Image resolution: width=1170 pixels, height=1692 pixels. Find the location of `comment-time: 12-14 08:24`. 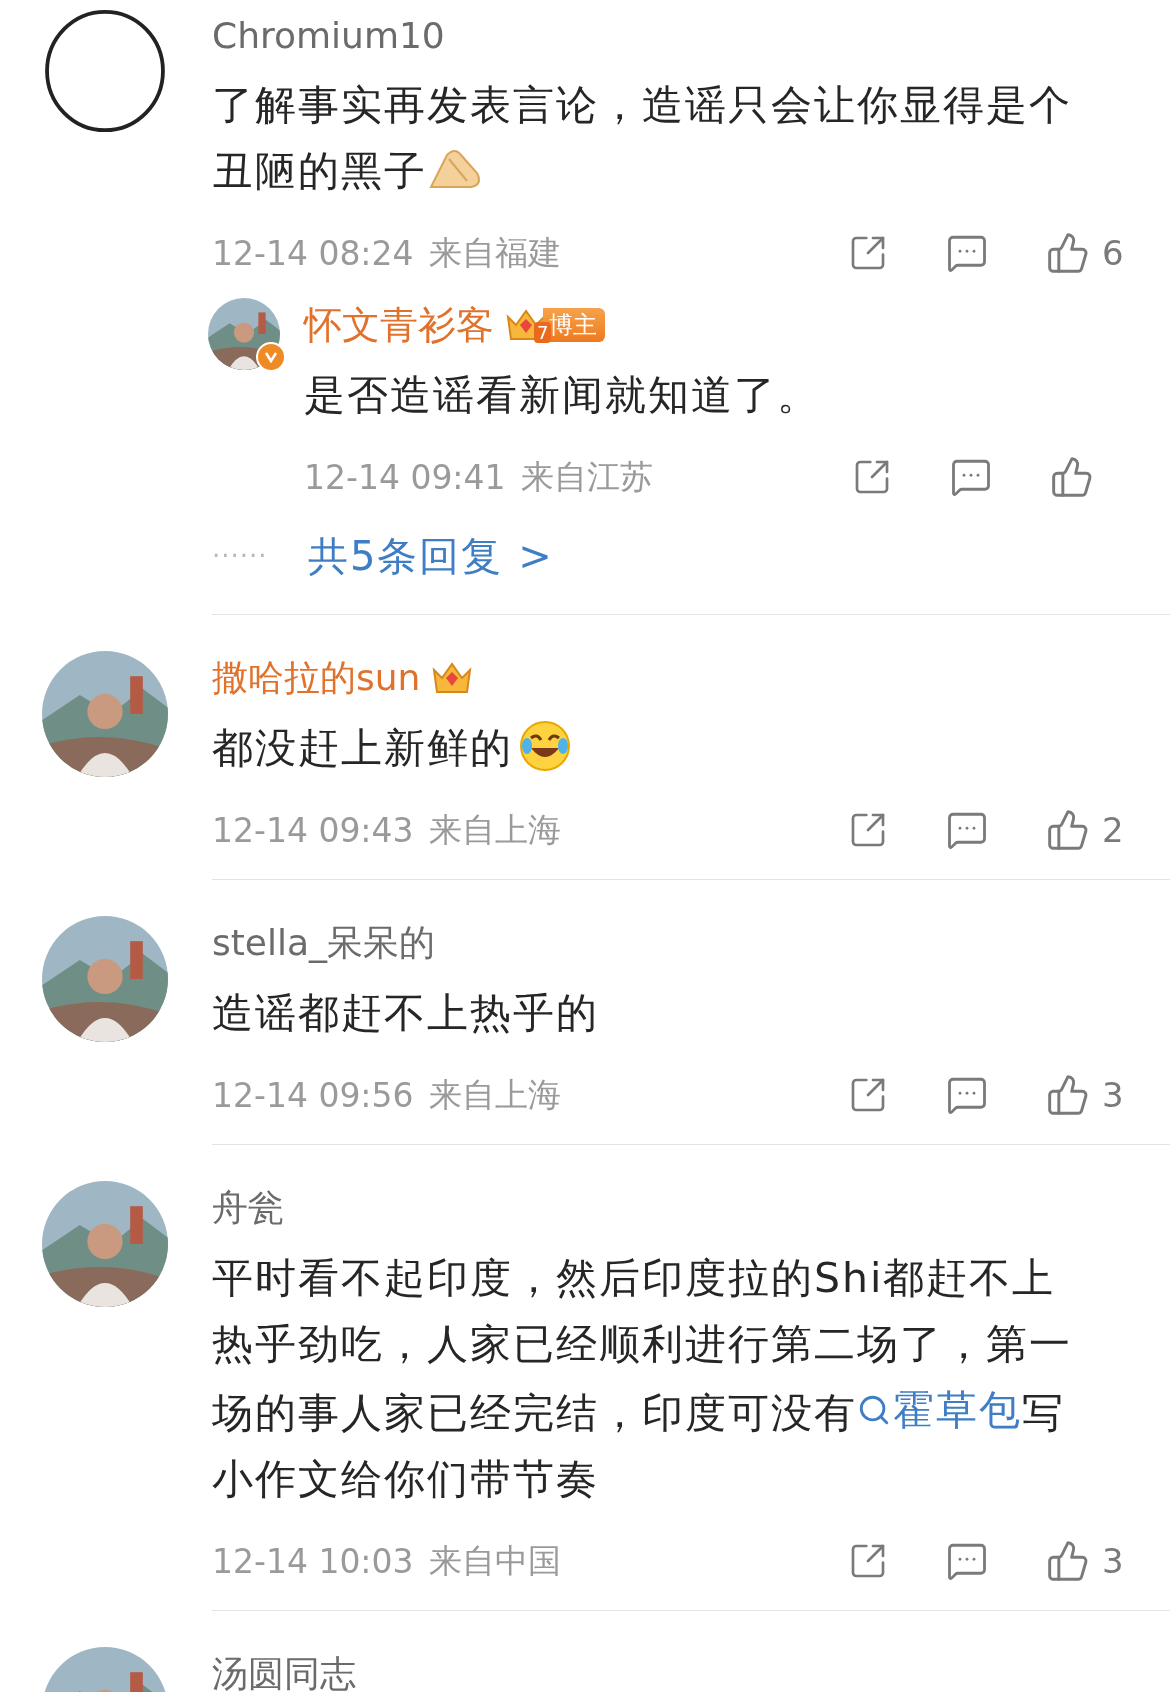

comment-time: 12-14 08:24 is located at coordinates (313, 253).